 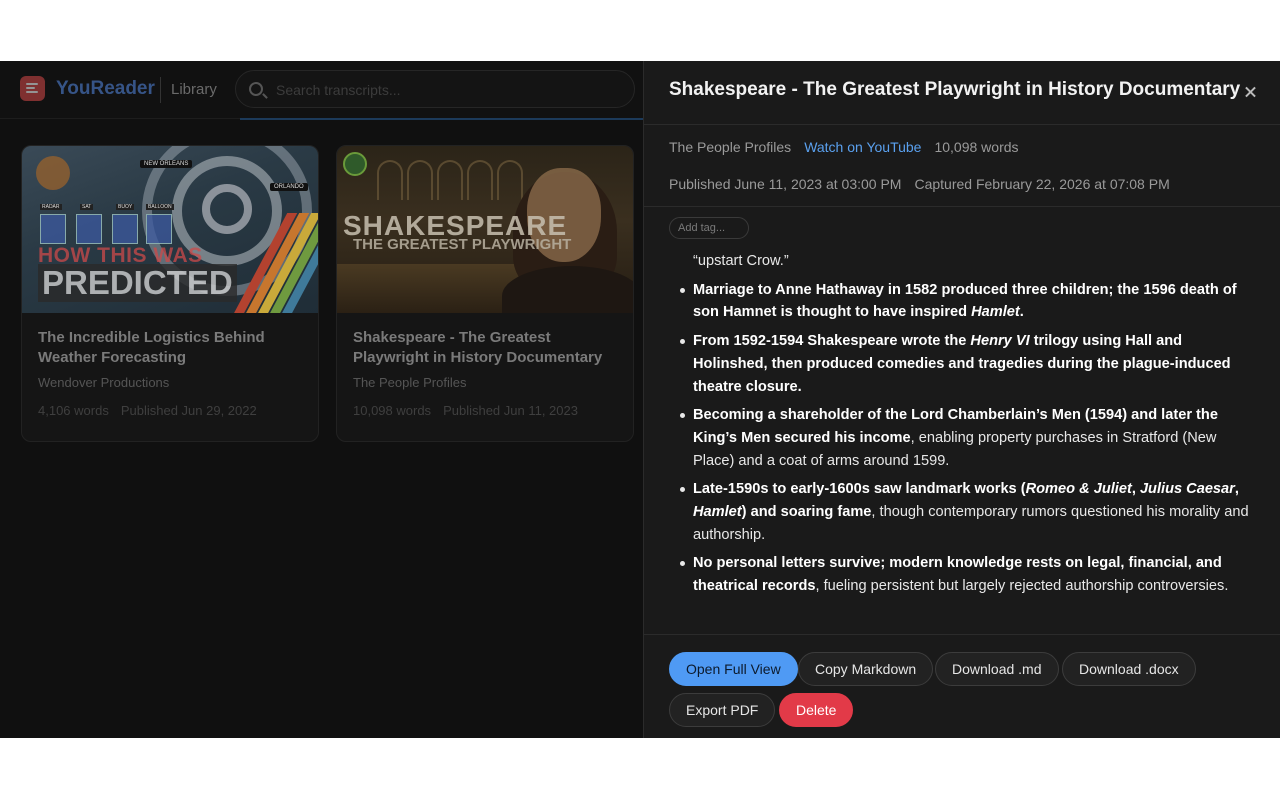 I want to click on card-word-count: 10,098 words, so click(x=392, y=410).